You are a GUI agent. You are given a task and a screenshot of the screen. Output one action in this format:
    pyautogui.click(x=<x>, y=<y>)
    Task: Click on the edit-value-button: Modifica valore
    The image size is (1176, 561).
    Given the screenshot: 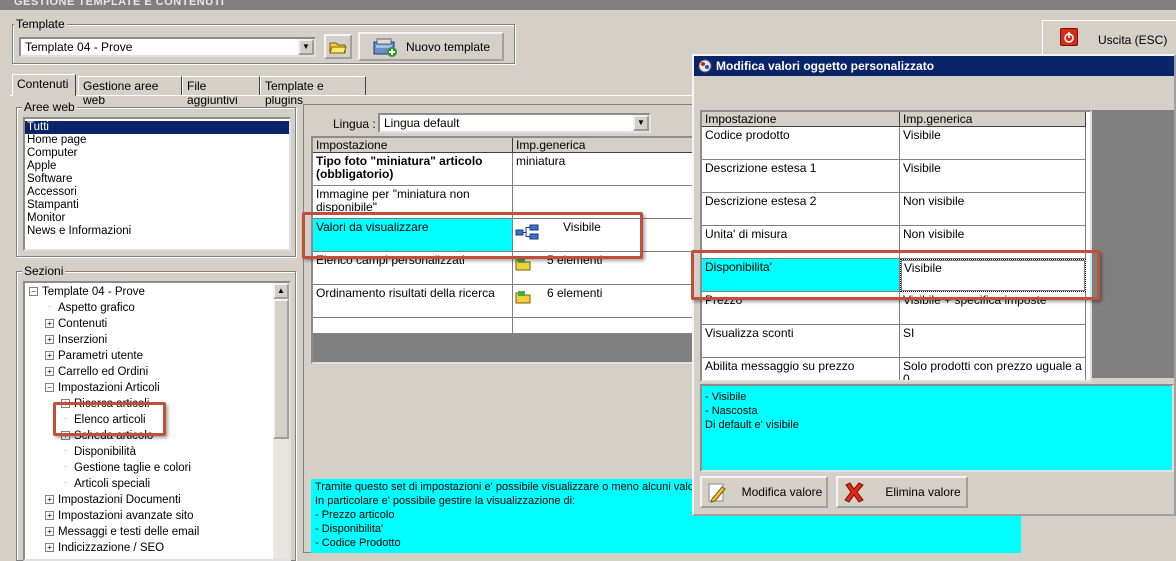 What is the action you would take?
    pyautogui.click(x=764, y=492)
    